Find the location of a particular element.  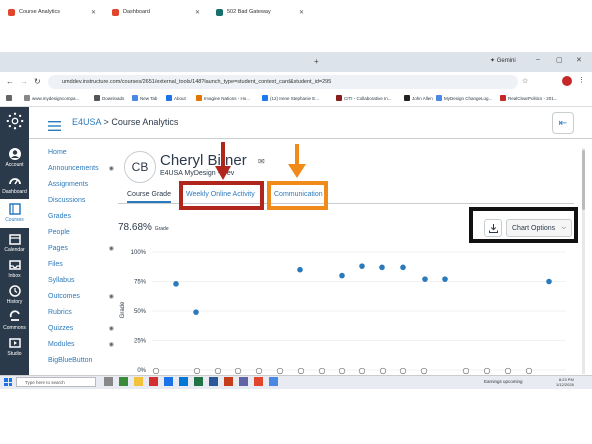

nav-courses: Courses is located at coordinates (14, 213).